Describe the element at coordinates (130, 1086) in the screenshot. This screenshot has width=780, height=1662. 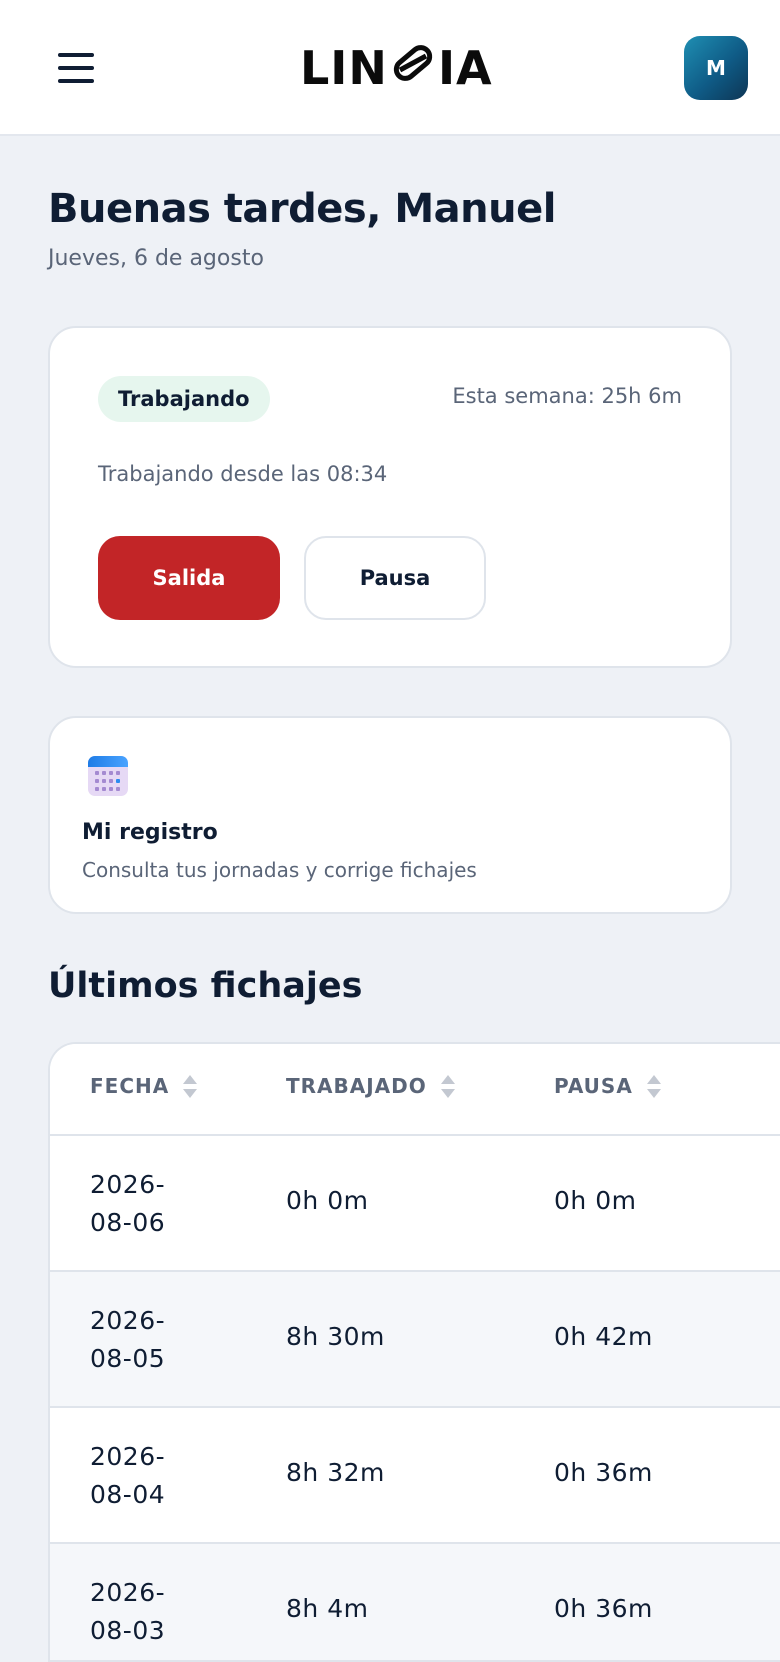
I see `column-label: FECHA` at that location.